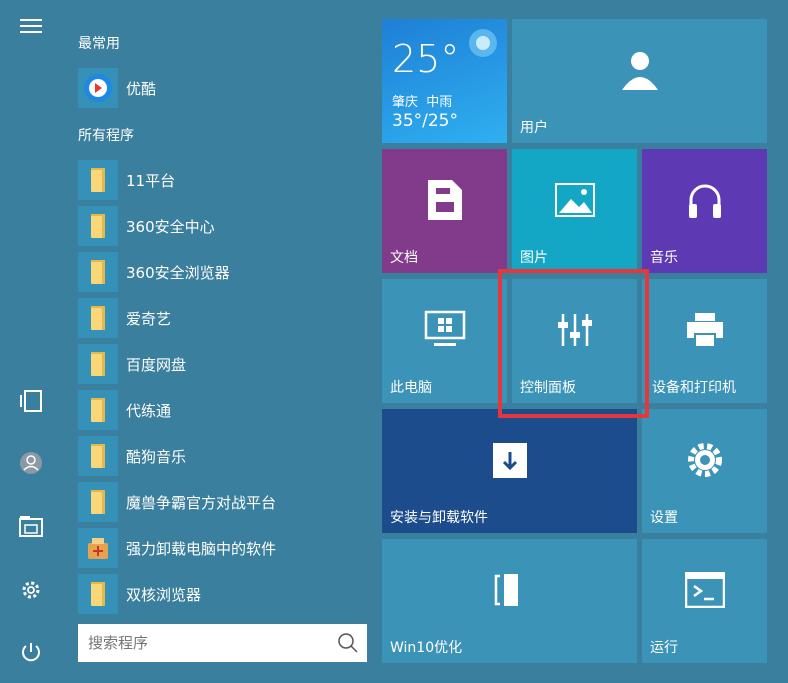 Image resolution: width=788 pixels, height=683 pixels. I want to click on tile-label: 运行, so click(664, 648).